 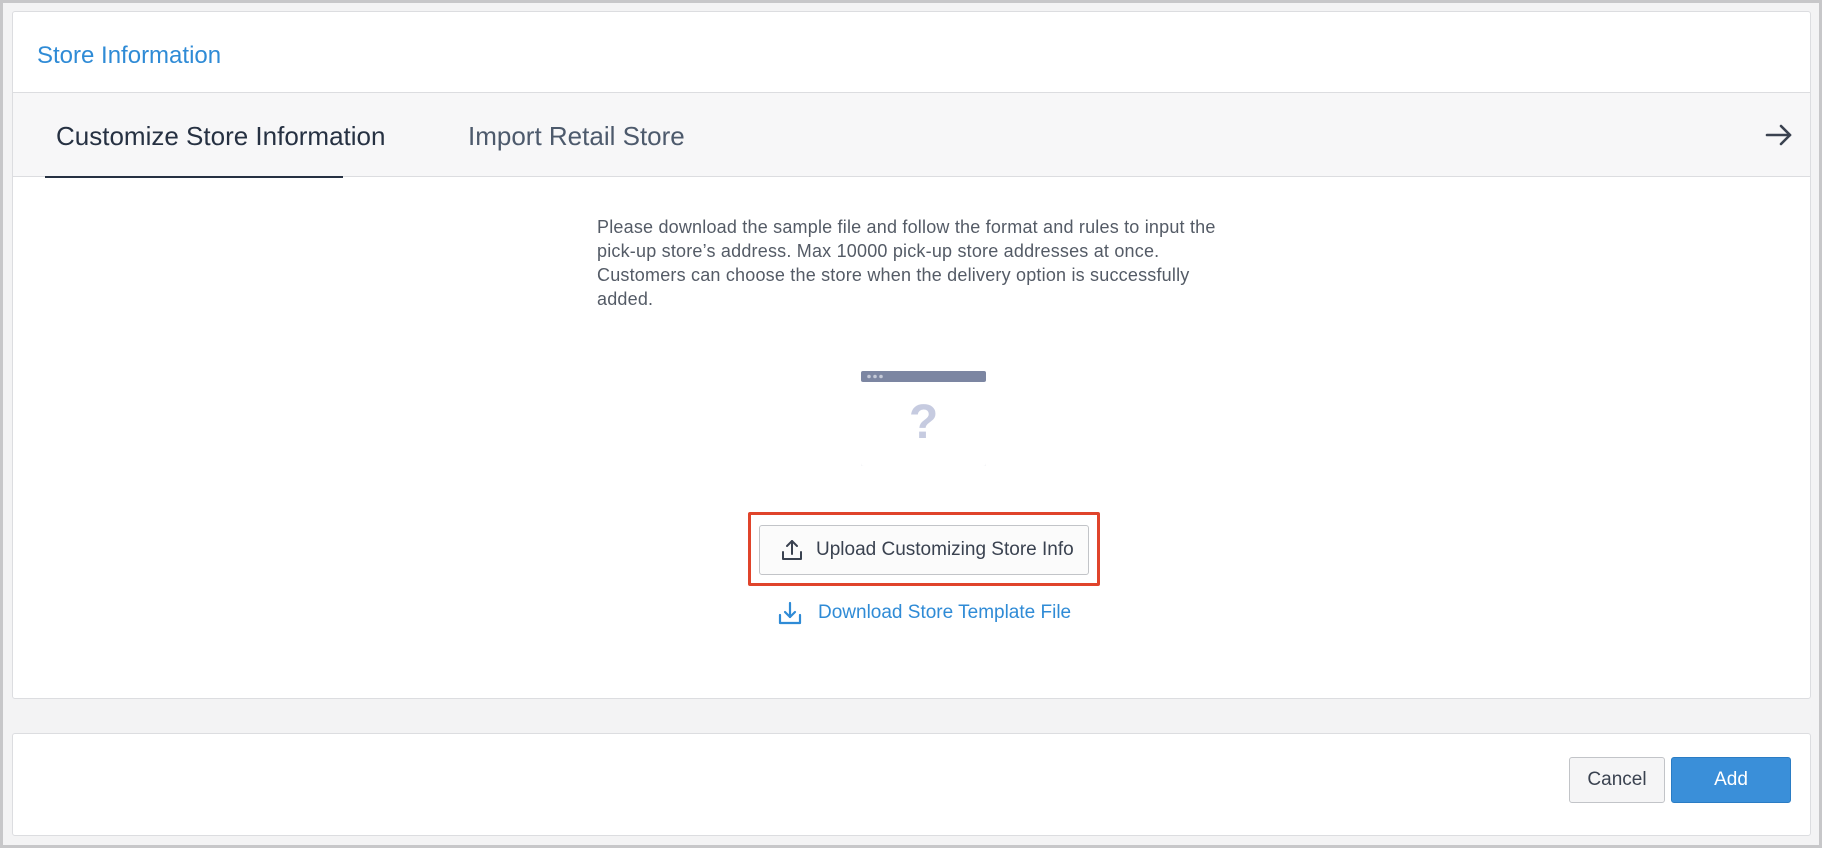 I want to click on footer-action-bar: Cancel Add, so click(x=911, y=784).